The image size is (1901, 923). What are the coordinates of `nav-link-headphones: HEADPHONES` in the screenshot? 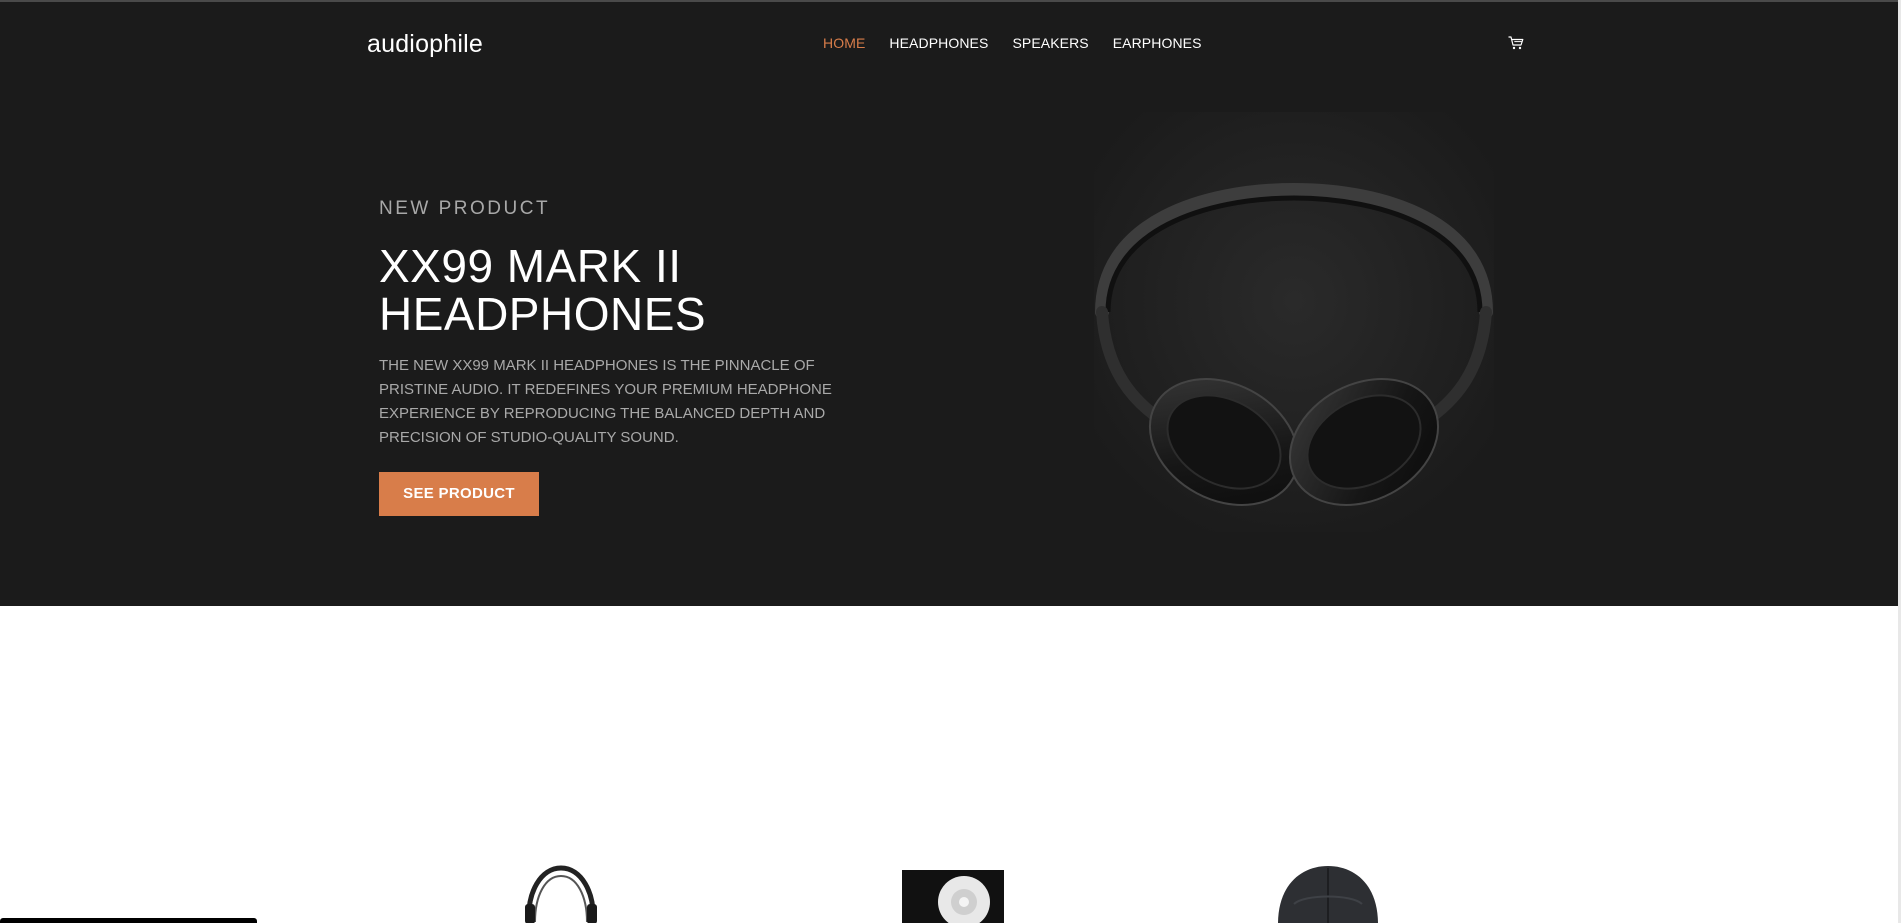 It's located at (938, 43).